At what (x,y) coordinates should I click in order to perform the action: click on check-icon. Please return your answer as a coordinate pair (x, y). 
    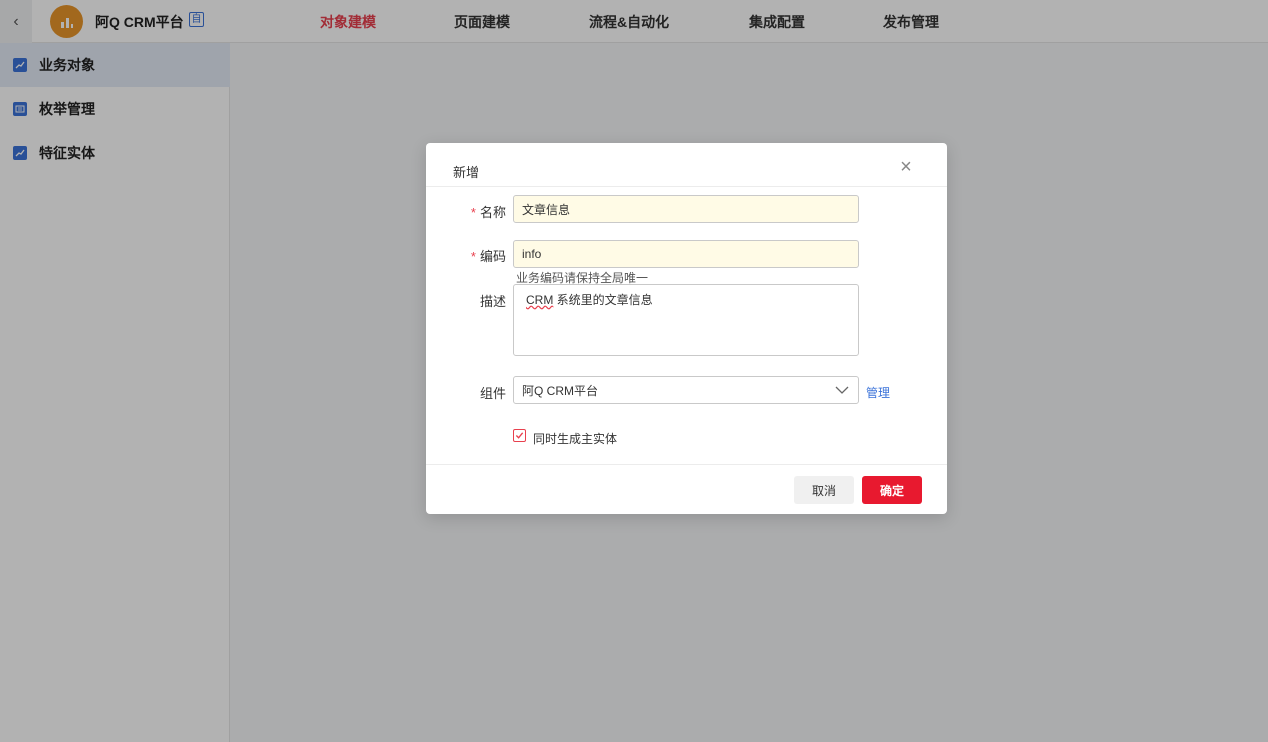
    Looking at the image, I should click on (519, 435).